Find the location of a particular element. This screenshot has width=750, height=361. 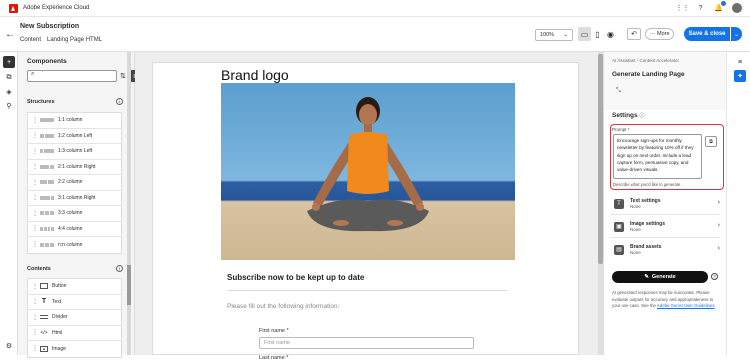

sort-icon: ⇅ is located at coordinates (123, 76).